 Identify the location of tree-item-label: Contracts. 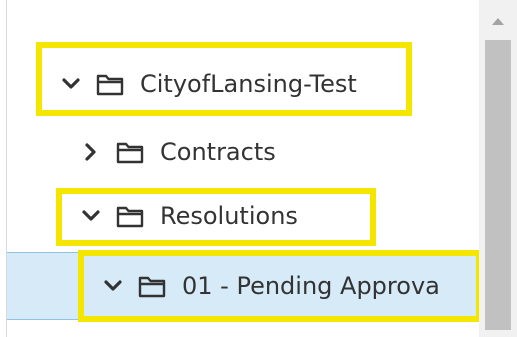
(218, 152).